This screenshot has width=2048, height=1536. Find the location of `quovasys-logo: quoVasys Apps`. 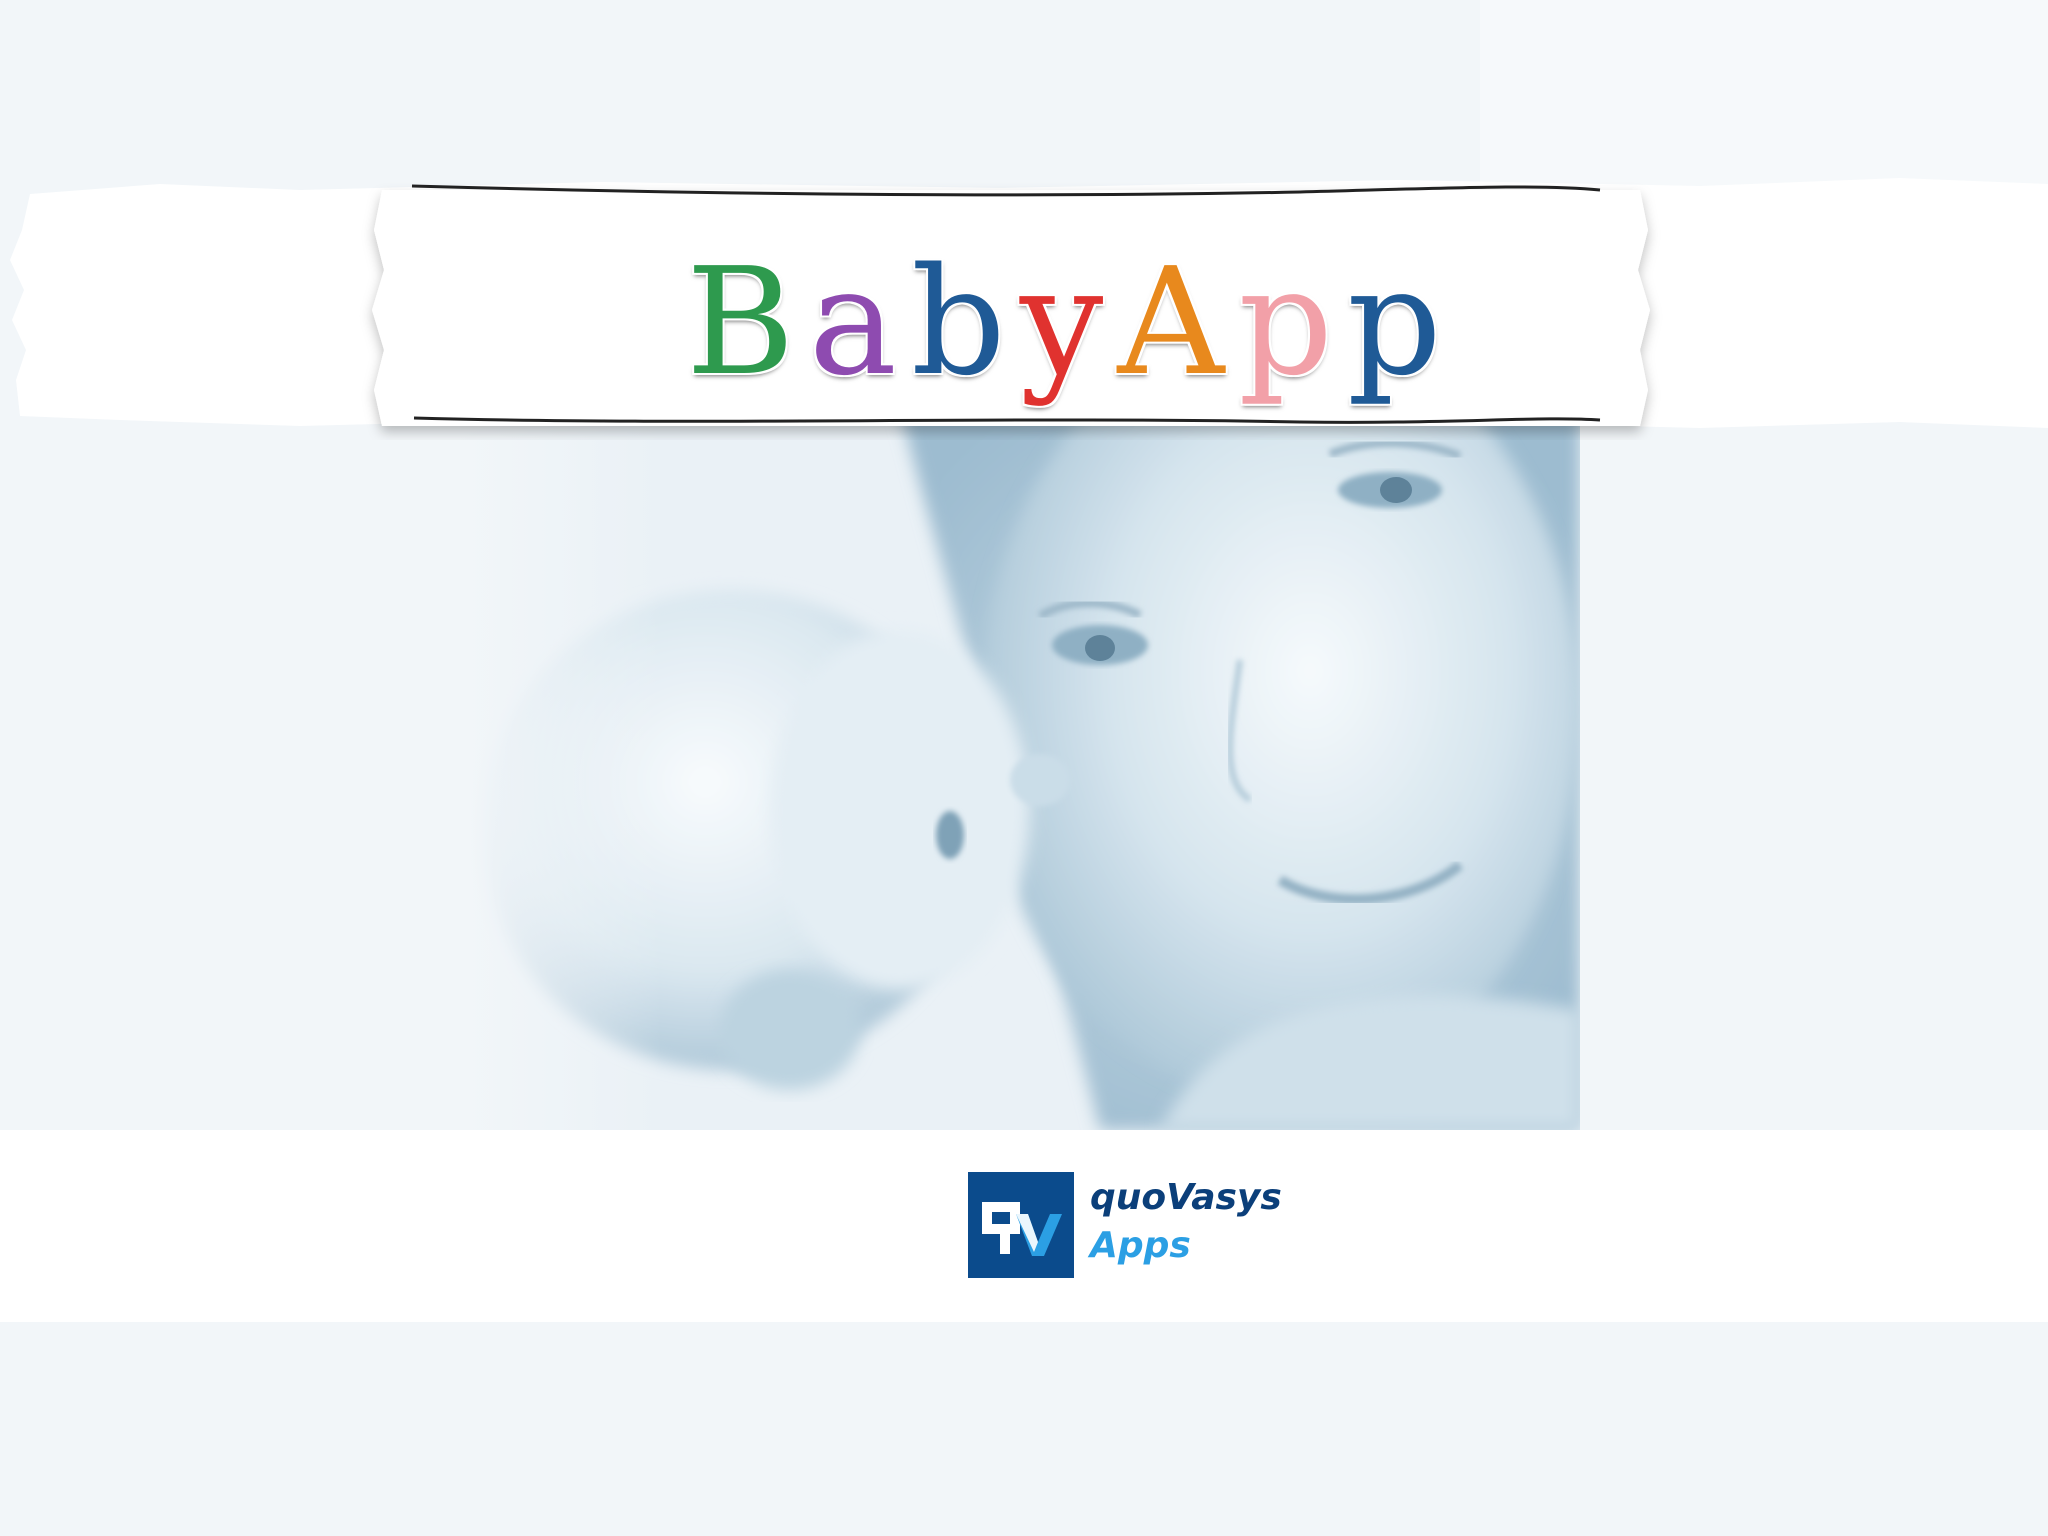

quovasys-logo: quoVasys Apps is located at coordinates (1148, 1225).